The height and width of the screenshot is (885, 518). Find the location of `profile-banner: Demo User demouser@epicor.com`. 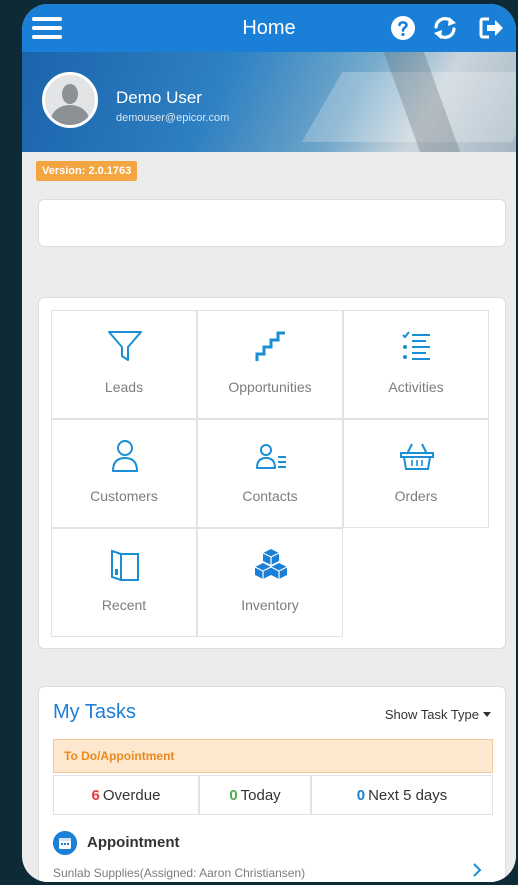

profile-banner: Demo User demouser@epicor.com is located at coordinates (269, 102).